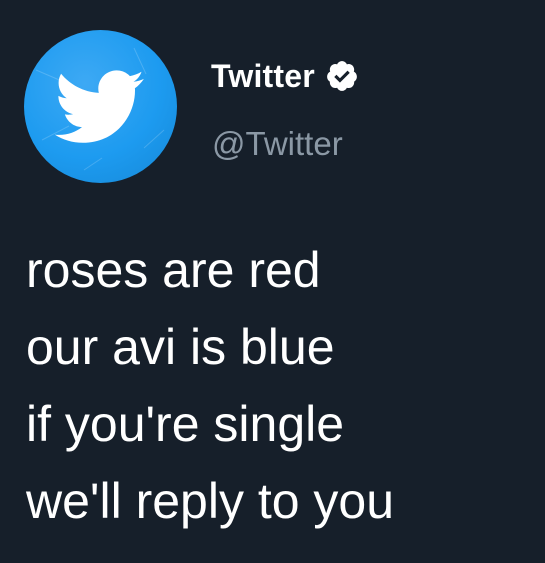 This screenshot has height=563, width=545. Describe the element at coordinates (180, 347) in the screenshot. I see `tweet-line: our avi is blue` at that location.